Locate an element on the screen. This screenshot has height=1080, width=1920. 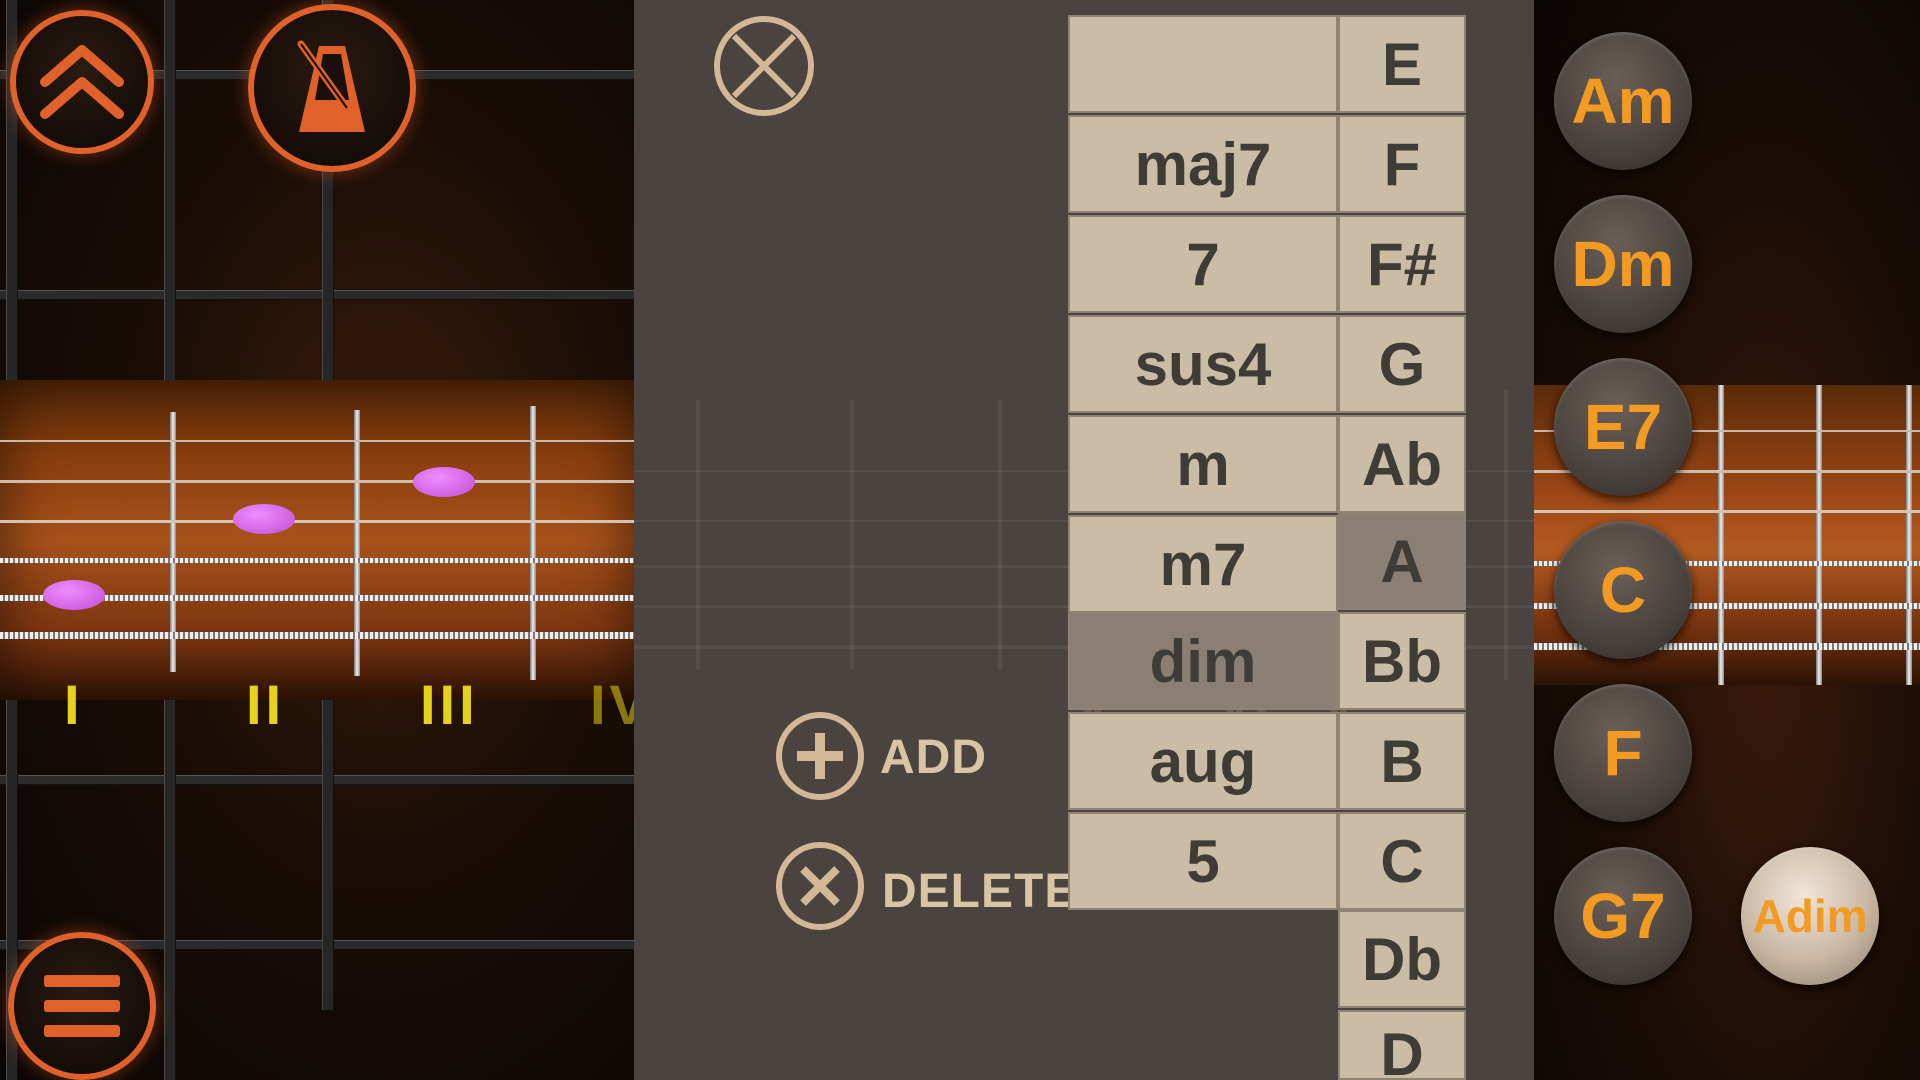
scroll-up-button is located at coordinates (82, 82).